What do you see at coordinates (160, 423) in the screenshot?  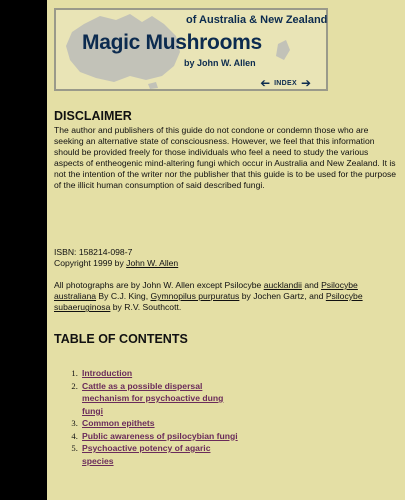 I see `toc-item: Common epithets` at bounding box center [160, 423].